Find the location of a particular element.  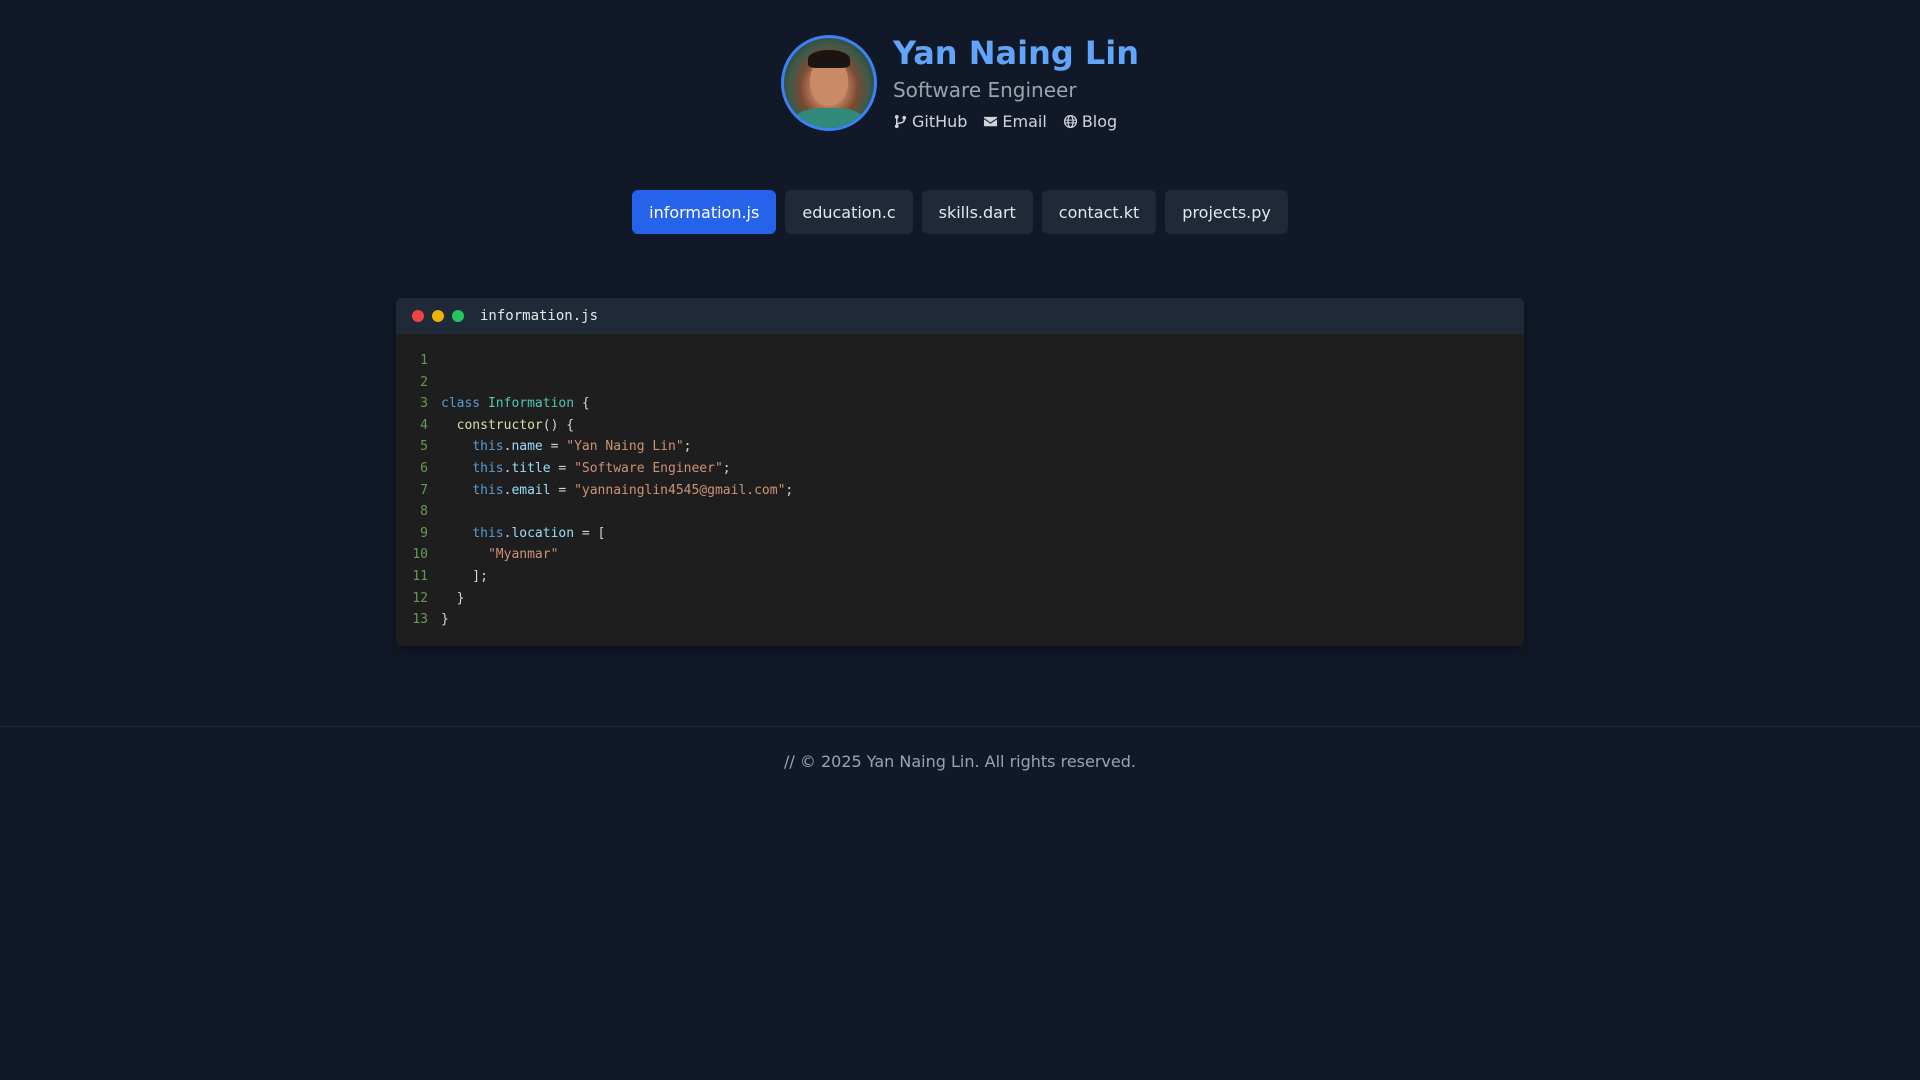

line-number: 3 is located at coordinates (424, 404).